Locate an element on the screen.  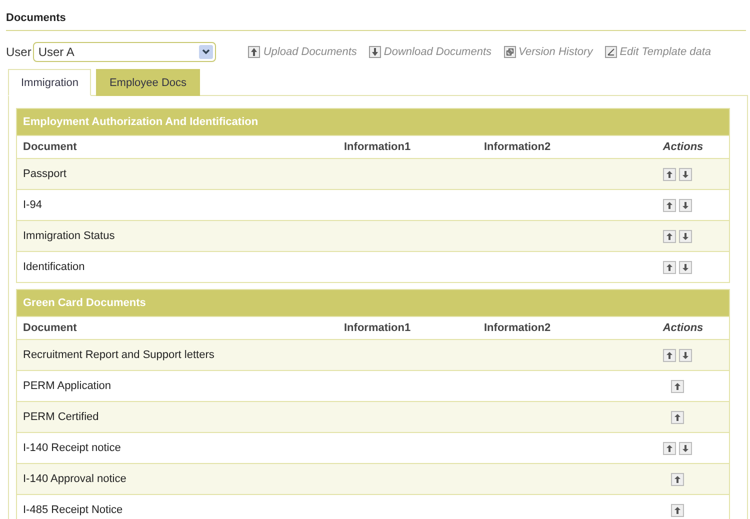
toolbar-link: Edit Template data is located at coordinates (658, 52).